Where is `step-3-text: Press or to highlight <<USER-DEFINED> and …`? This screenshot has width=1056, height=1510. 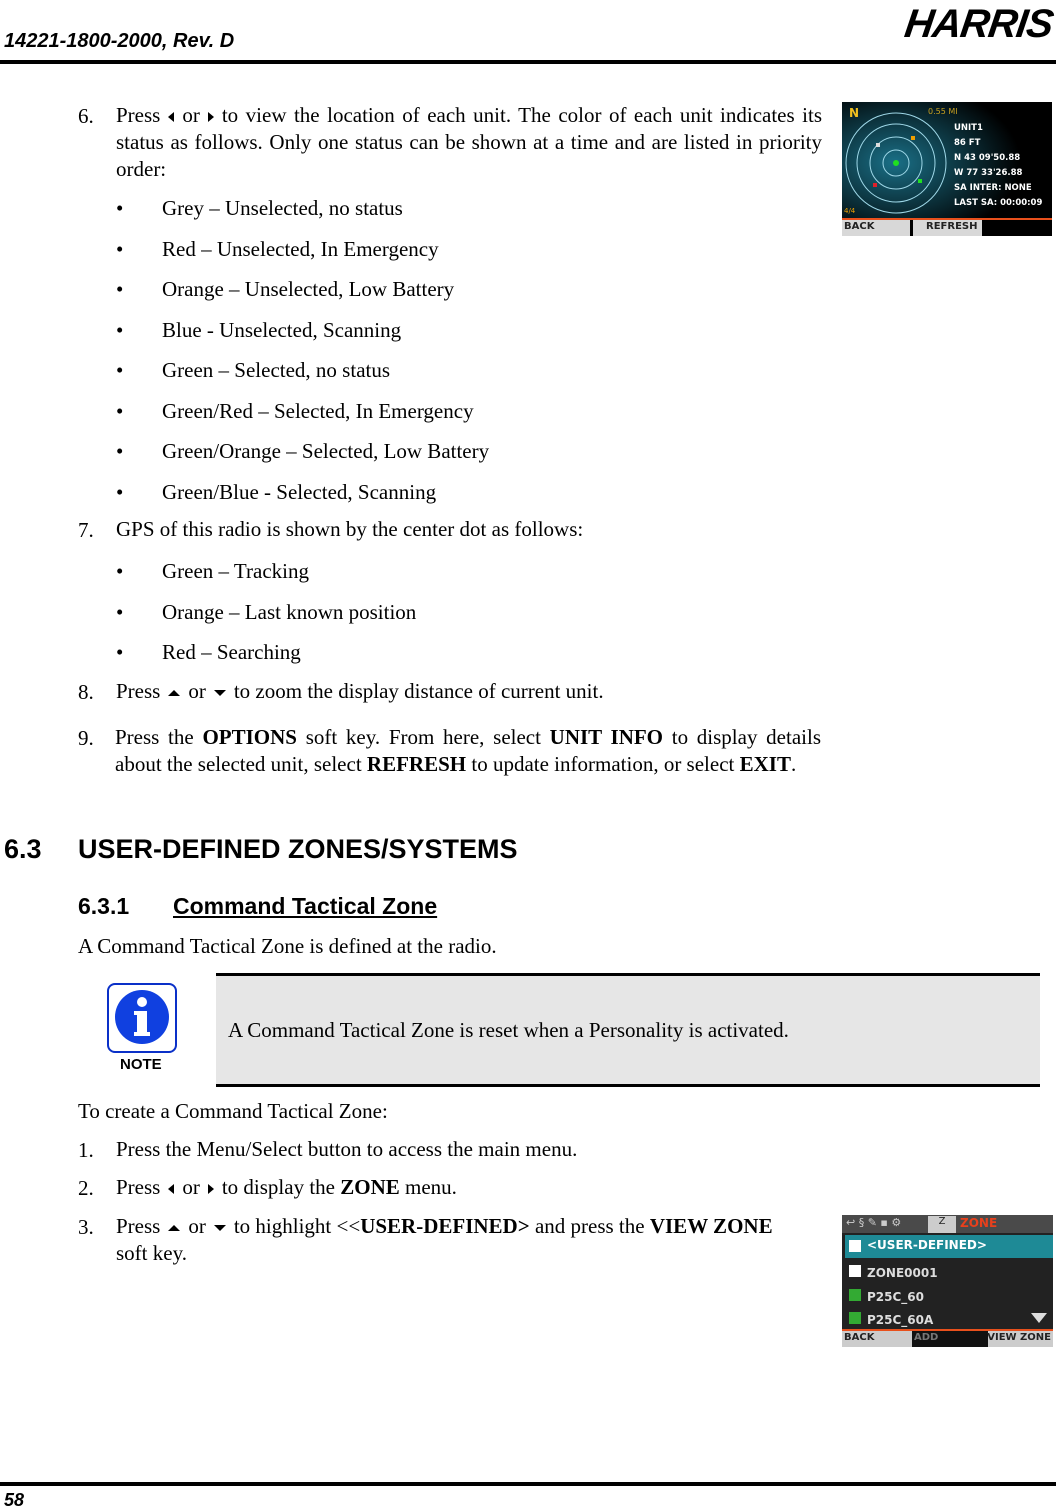
step-3-text: Press or to highlight <<USER-DEFINED> and … is located at coordinates (444, 1239).